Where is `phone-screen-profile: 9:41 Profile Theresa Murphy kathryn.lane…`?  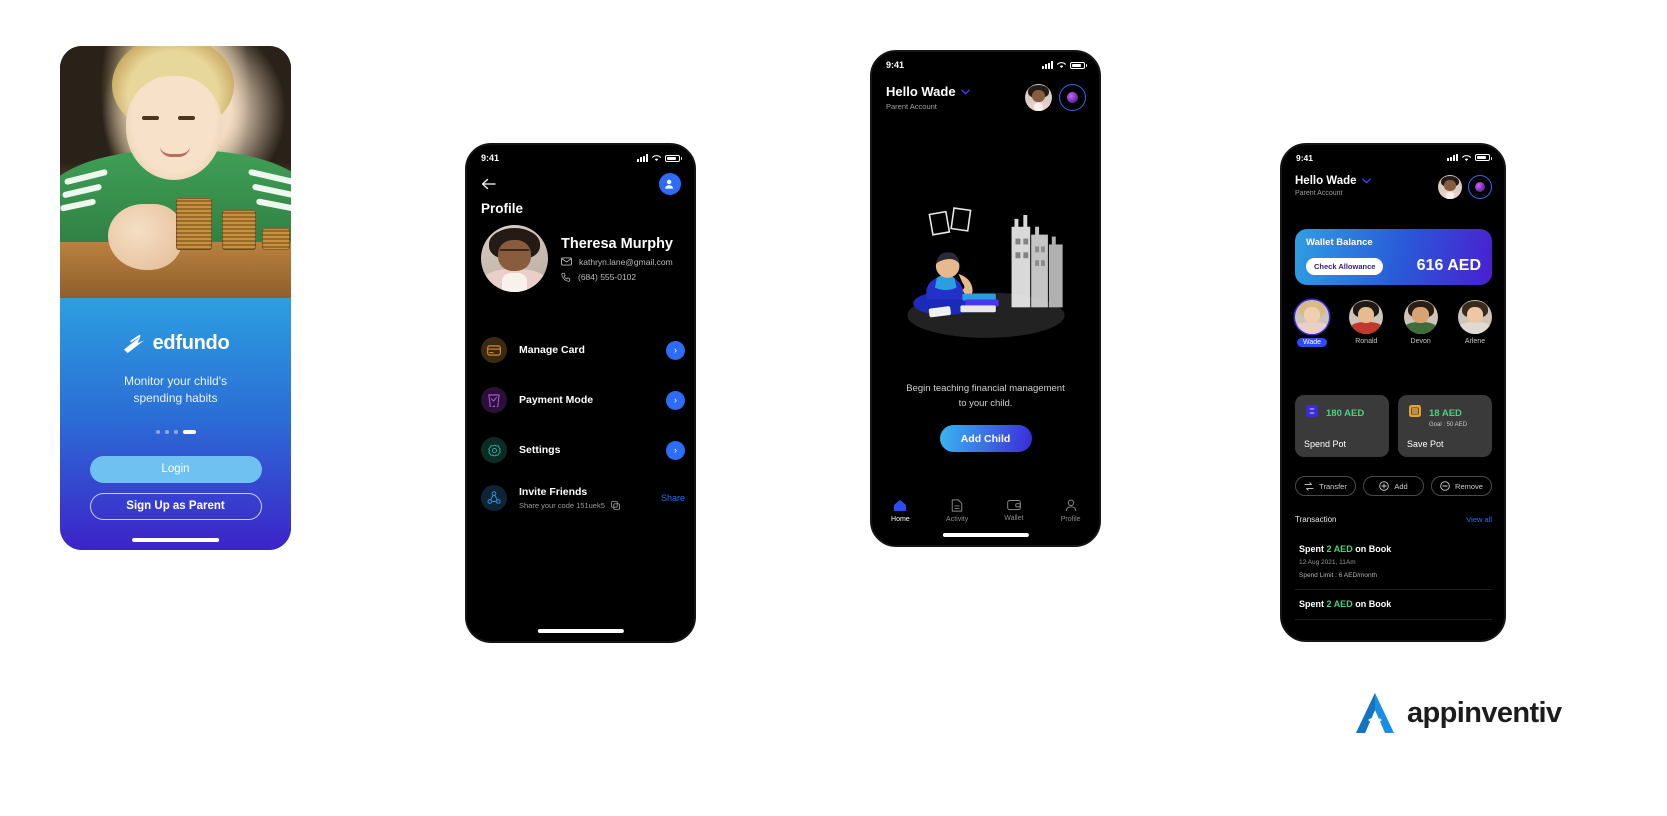
phone-screen-profile: 9:41 Profile Theresa Murphy kathryn.lane… is located at coordinates (580, 393).